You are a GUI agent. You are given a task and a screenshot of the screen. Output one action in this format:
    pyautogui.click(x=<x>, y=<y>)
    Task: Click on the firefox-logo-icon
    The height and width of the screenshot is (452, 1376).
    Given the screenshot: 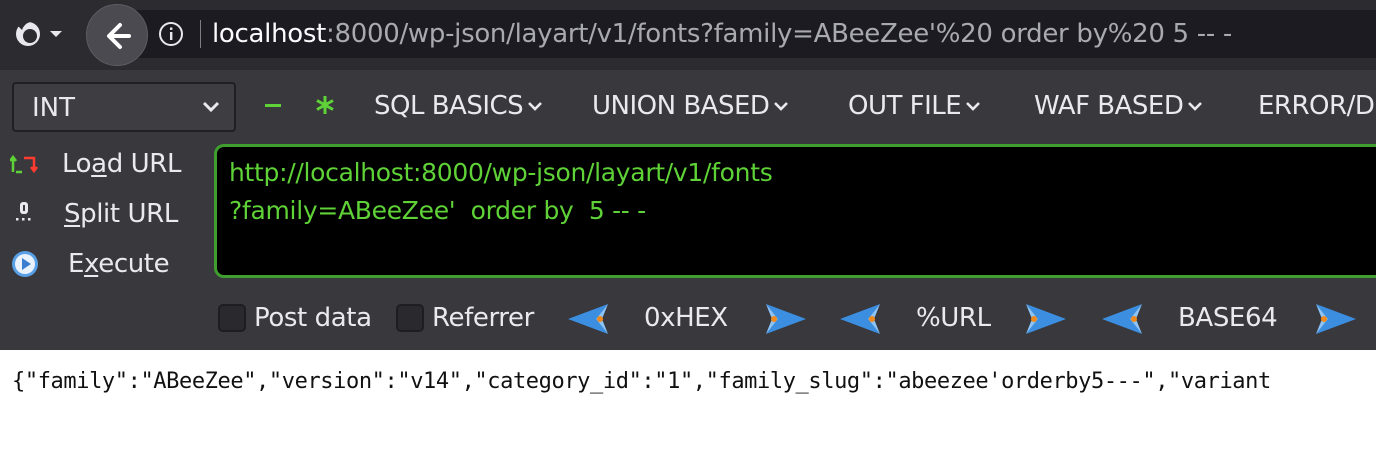 What is the action you would take?
    pyautogui.click(x=39, y=33)
    